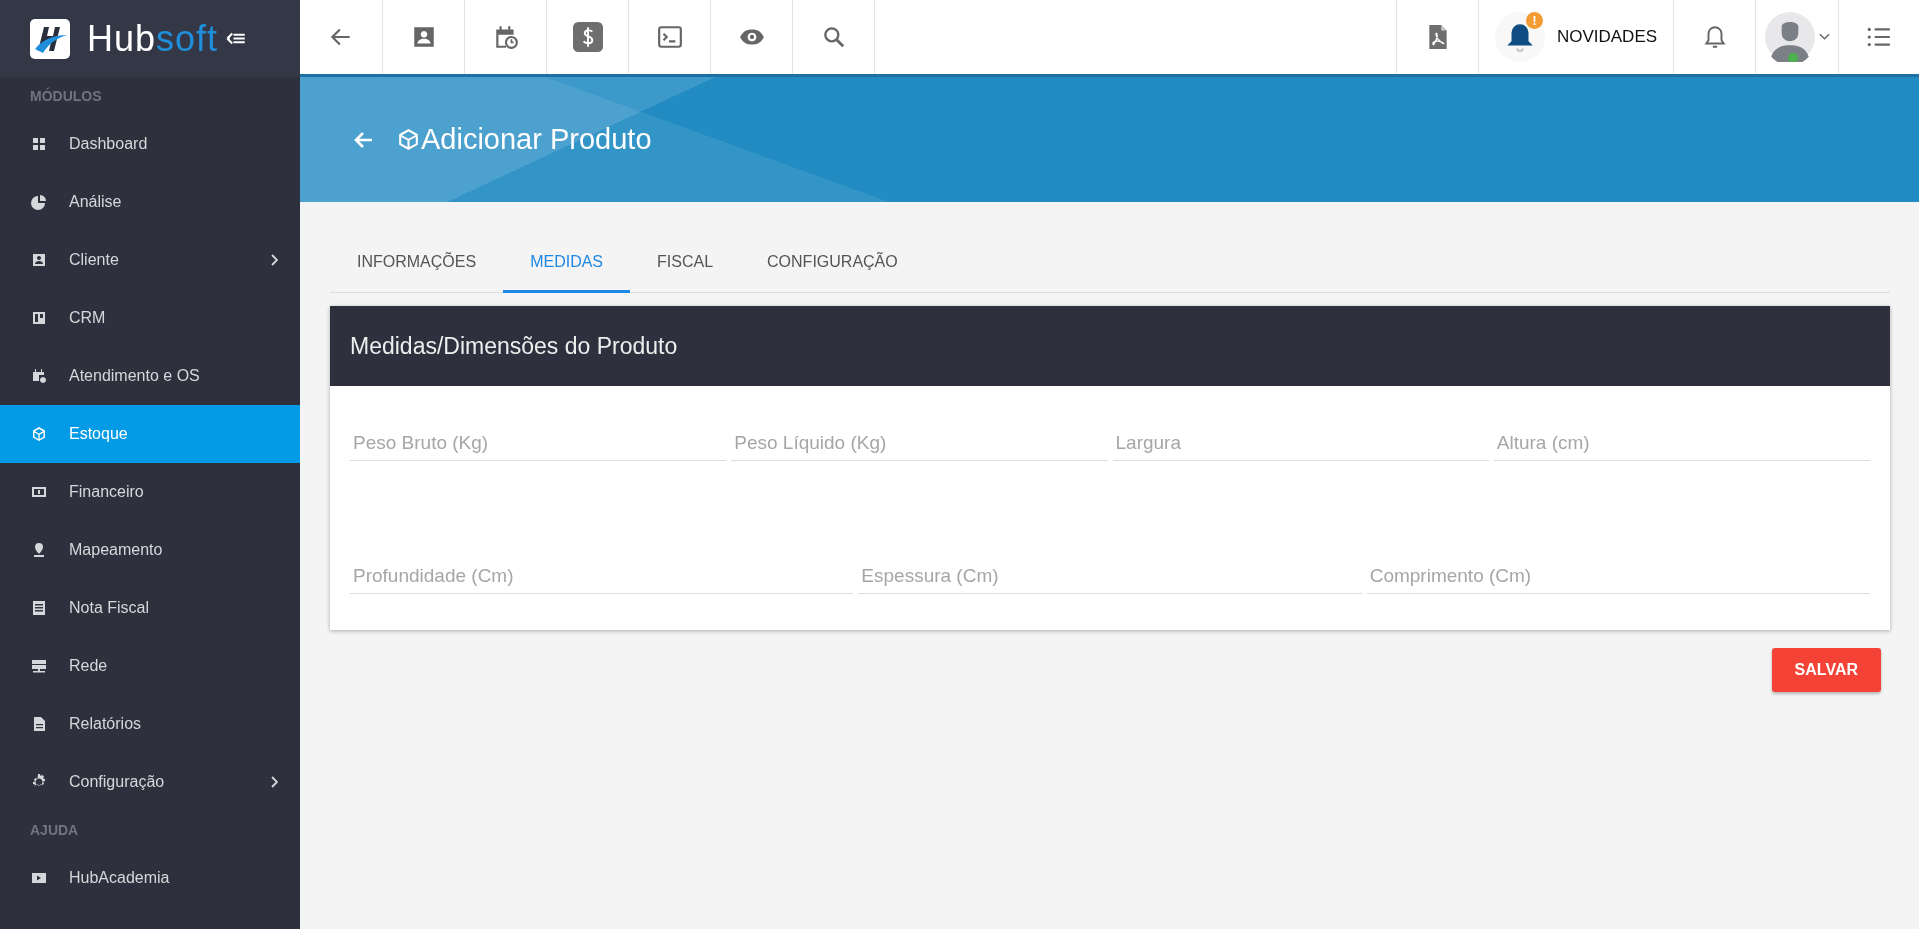 Image resolution: width=1919 pixels, height=929 pixels. I want to click on sidebar-item: CRM, so click(150, 318).